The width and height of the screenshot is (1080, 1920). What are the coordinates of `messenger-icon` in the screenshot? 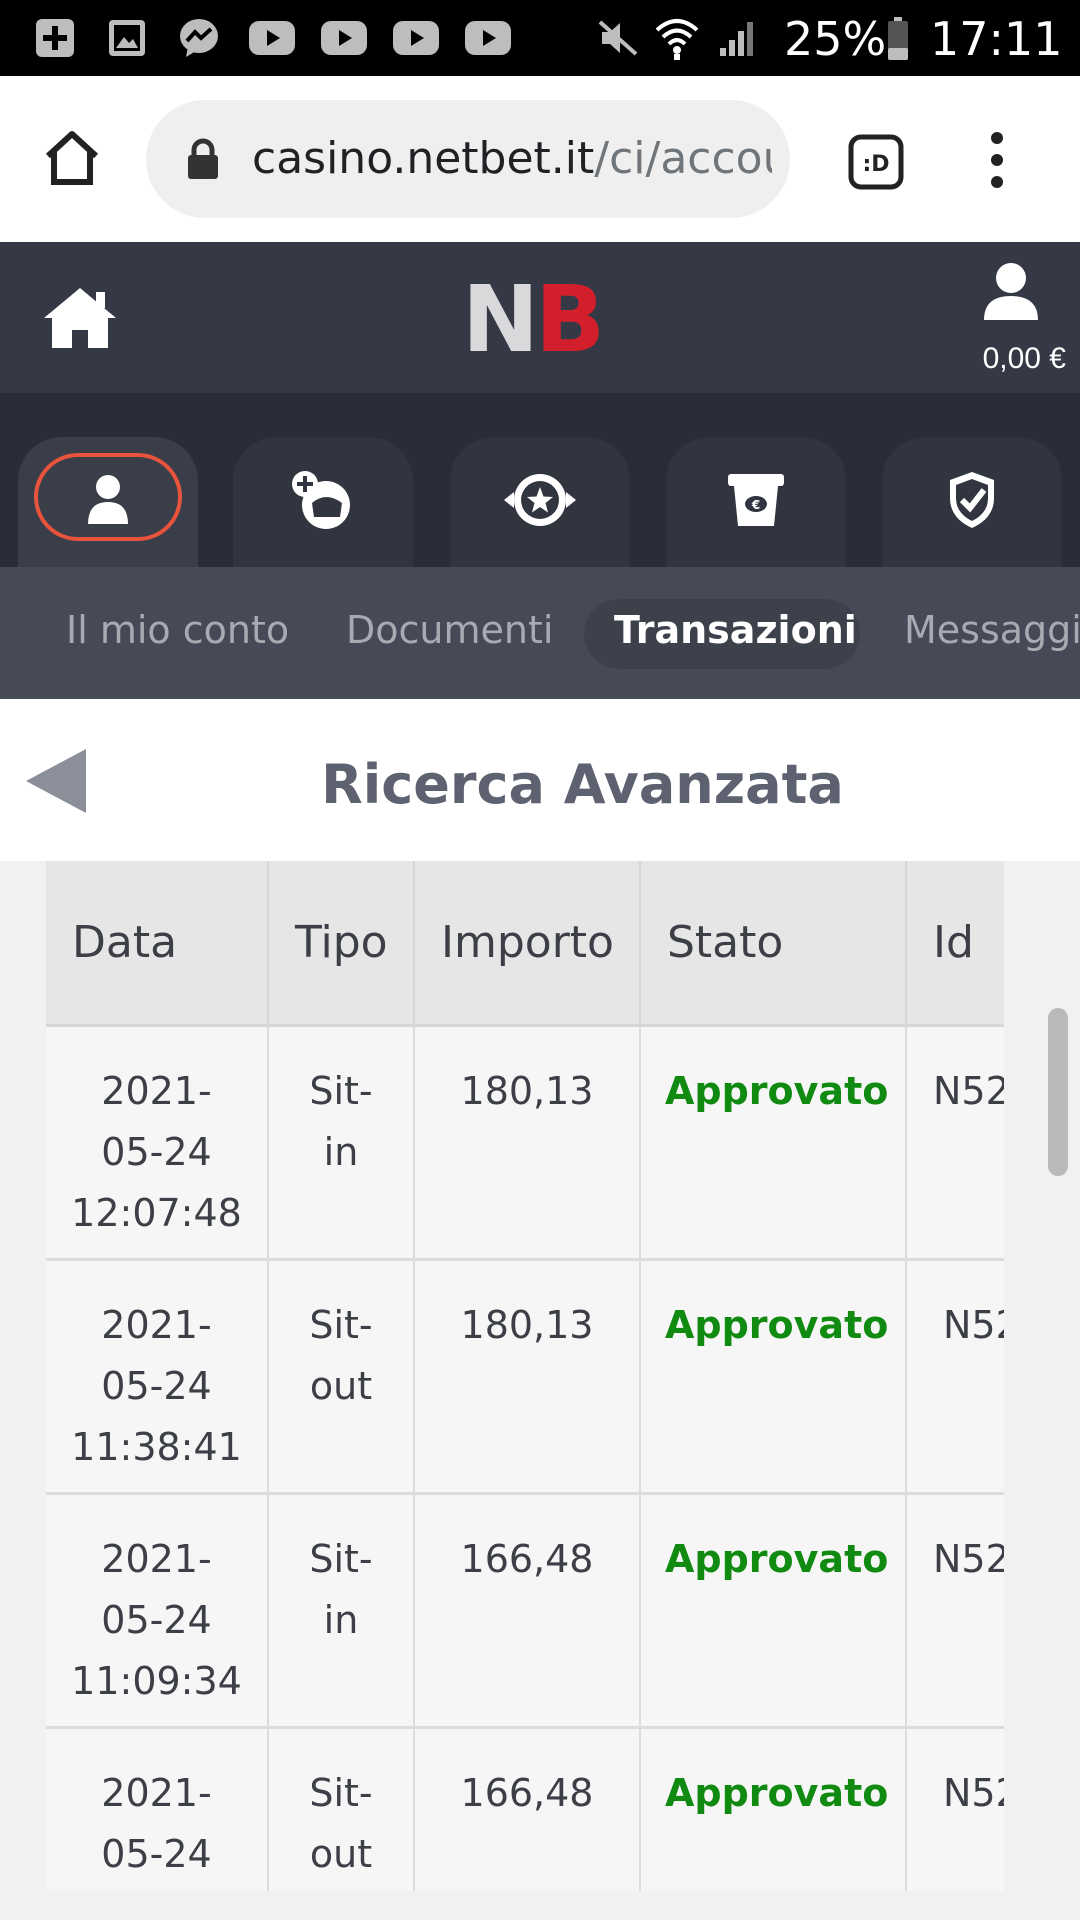 It's located at (199, 38).